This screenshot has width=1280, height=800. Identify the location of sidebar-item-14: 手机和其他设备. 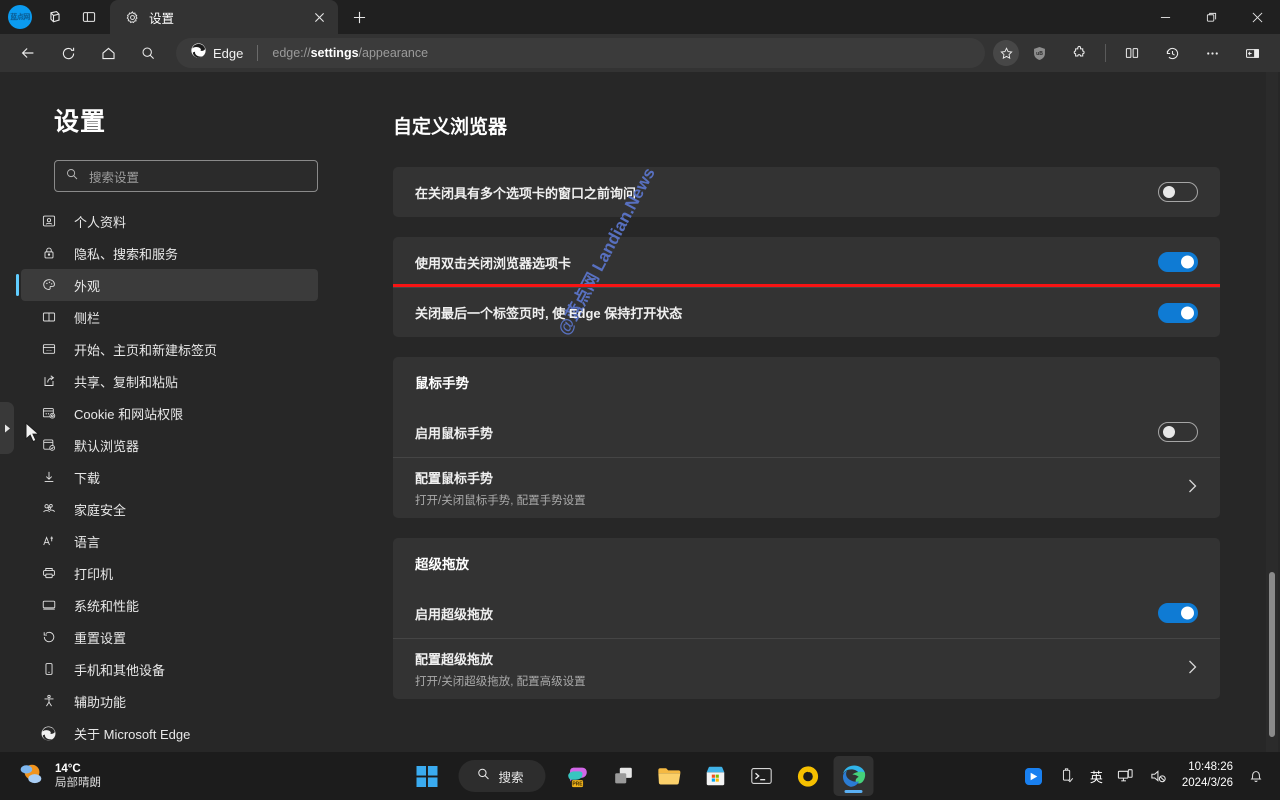
(169, 669).